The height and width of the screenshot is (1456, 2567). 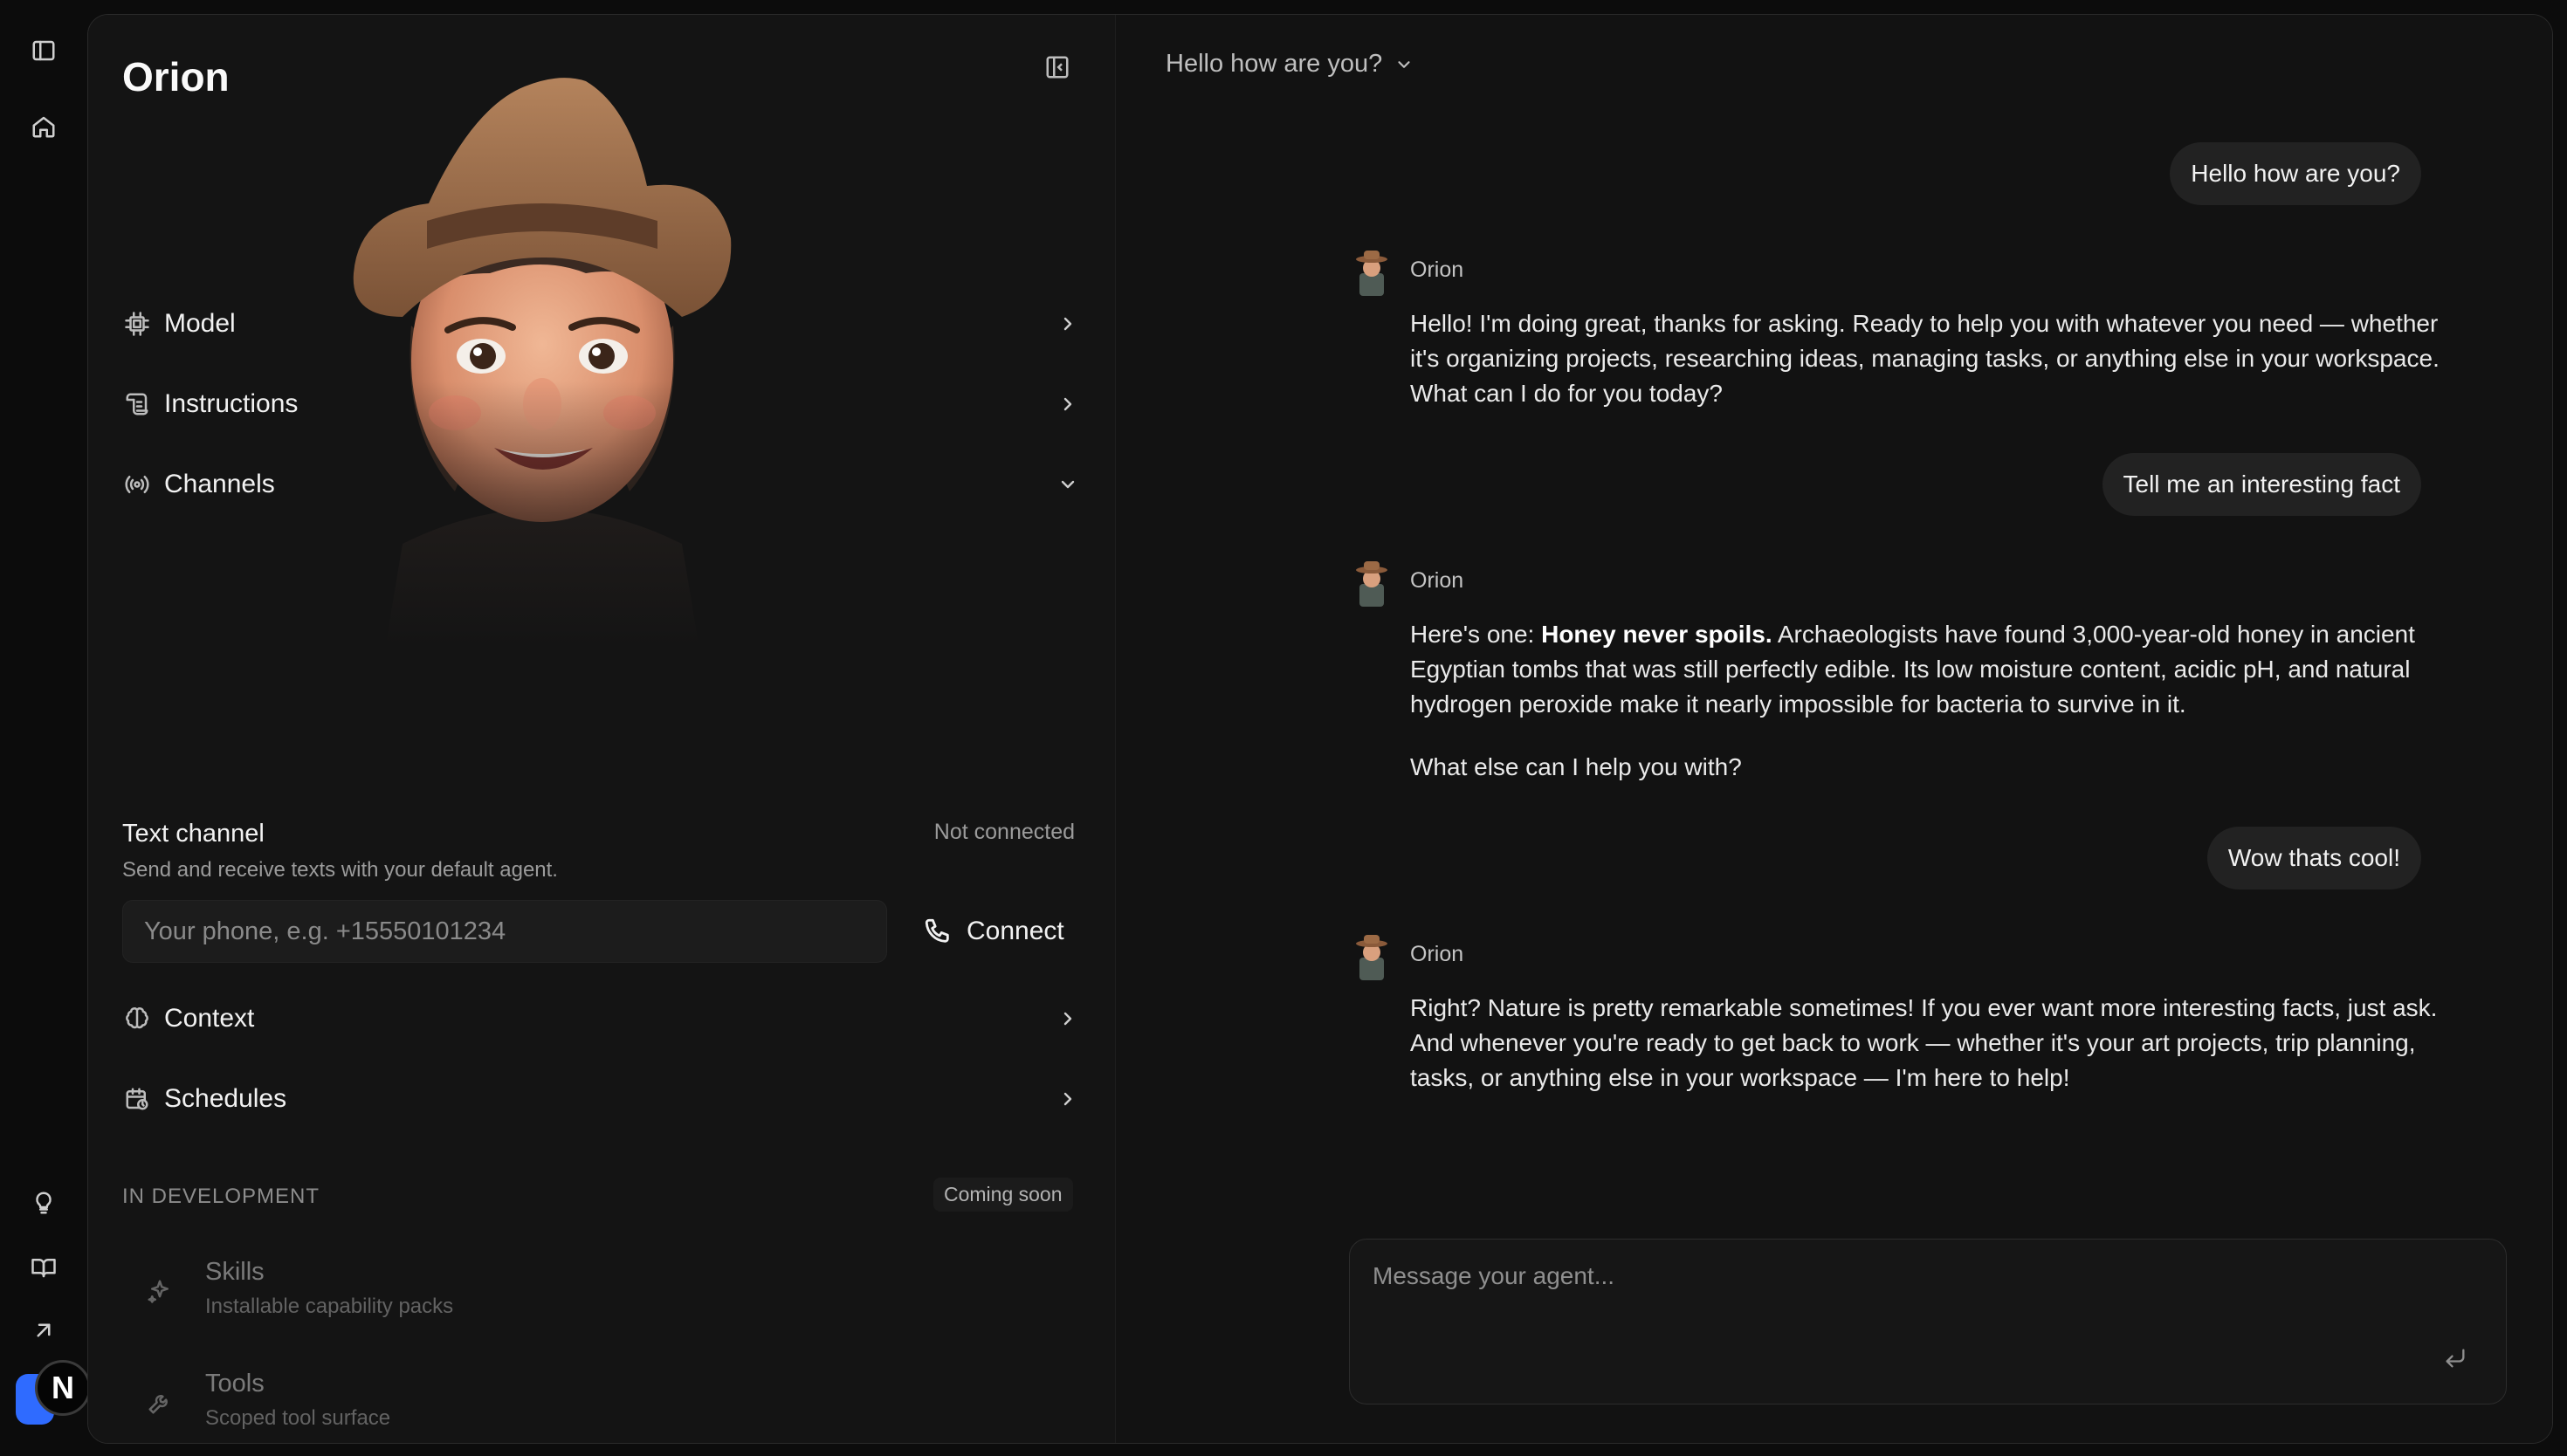 I want to click on skills-subtitle: Installable capability packs, so click(x=329, y=1306).